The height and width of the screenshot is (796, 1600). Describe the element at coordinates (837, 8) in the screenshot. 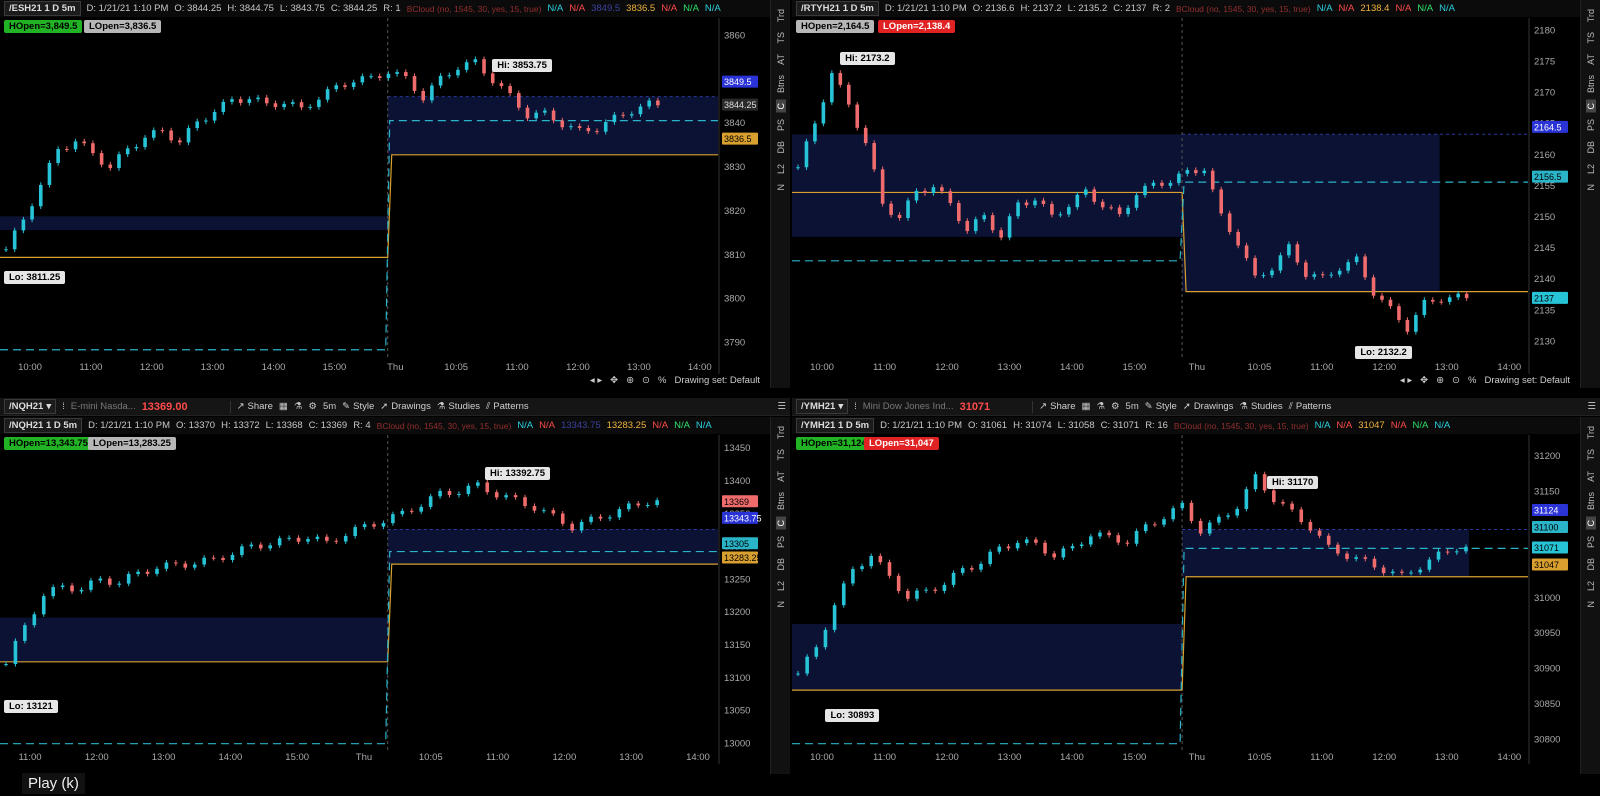

I see `chart-symbol: /RTYH21 1 D 5m` at that location.